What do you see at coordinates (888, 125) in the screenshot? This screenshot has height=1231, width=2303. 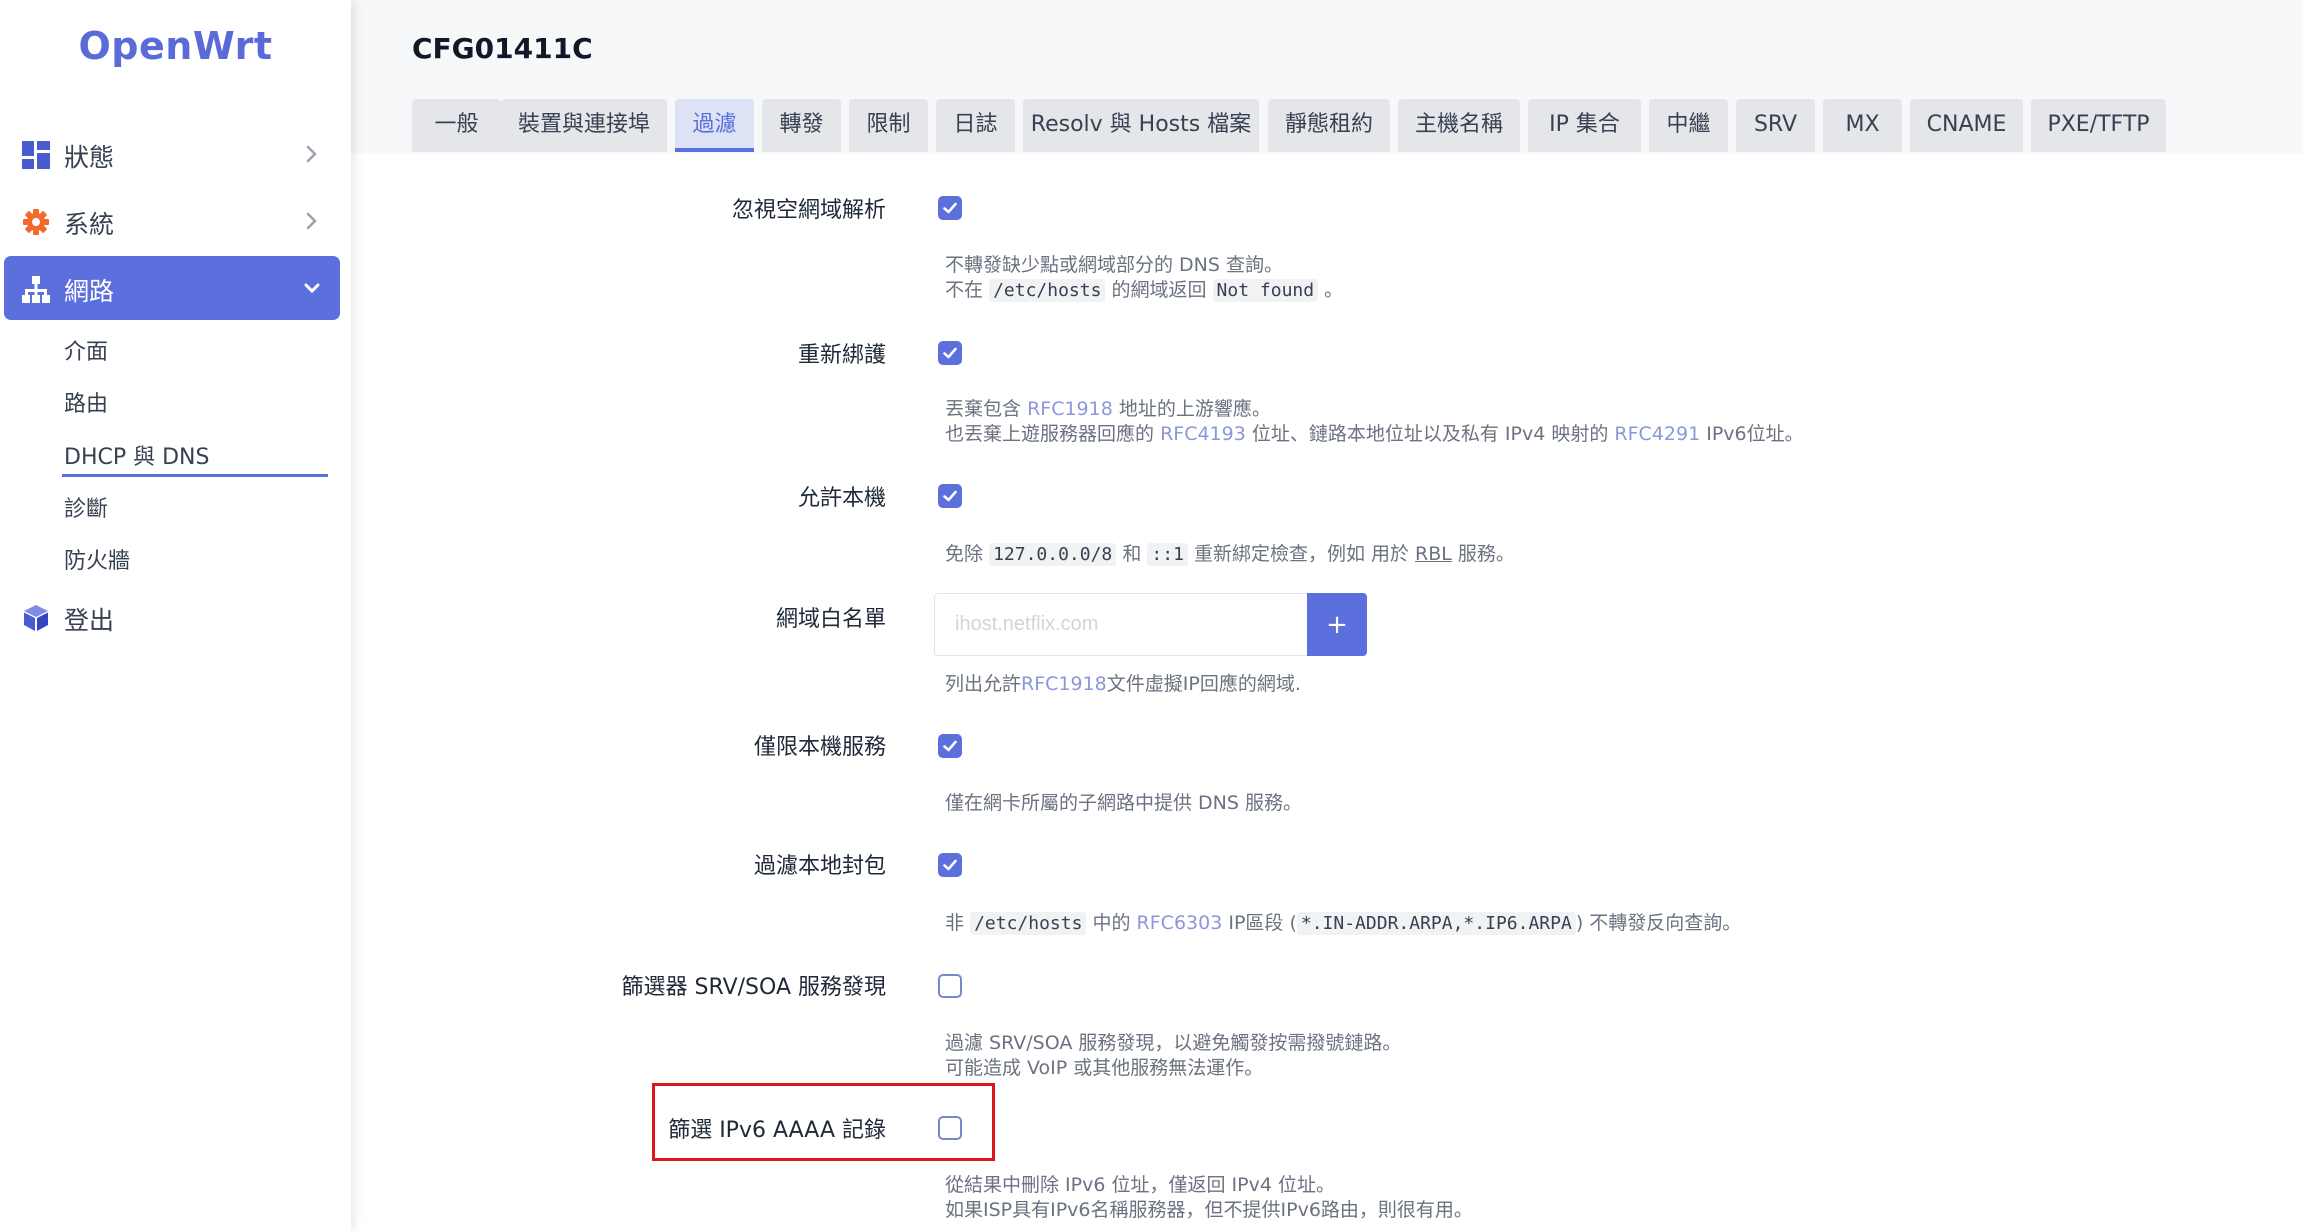 I see `tab-limits: 限制` at bounding box center [888, 125].